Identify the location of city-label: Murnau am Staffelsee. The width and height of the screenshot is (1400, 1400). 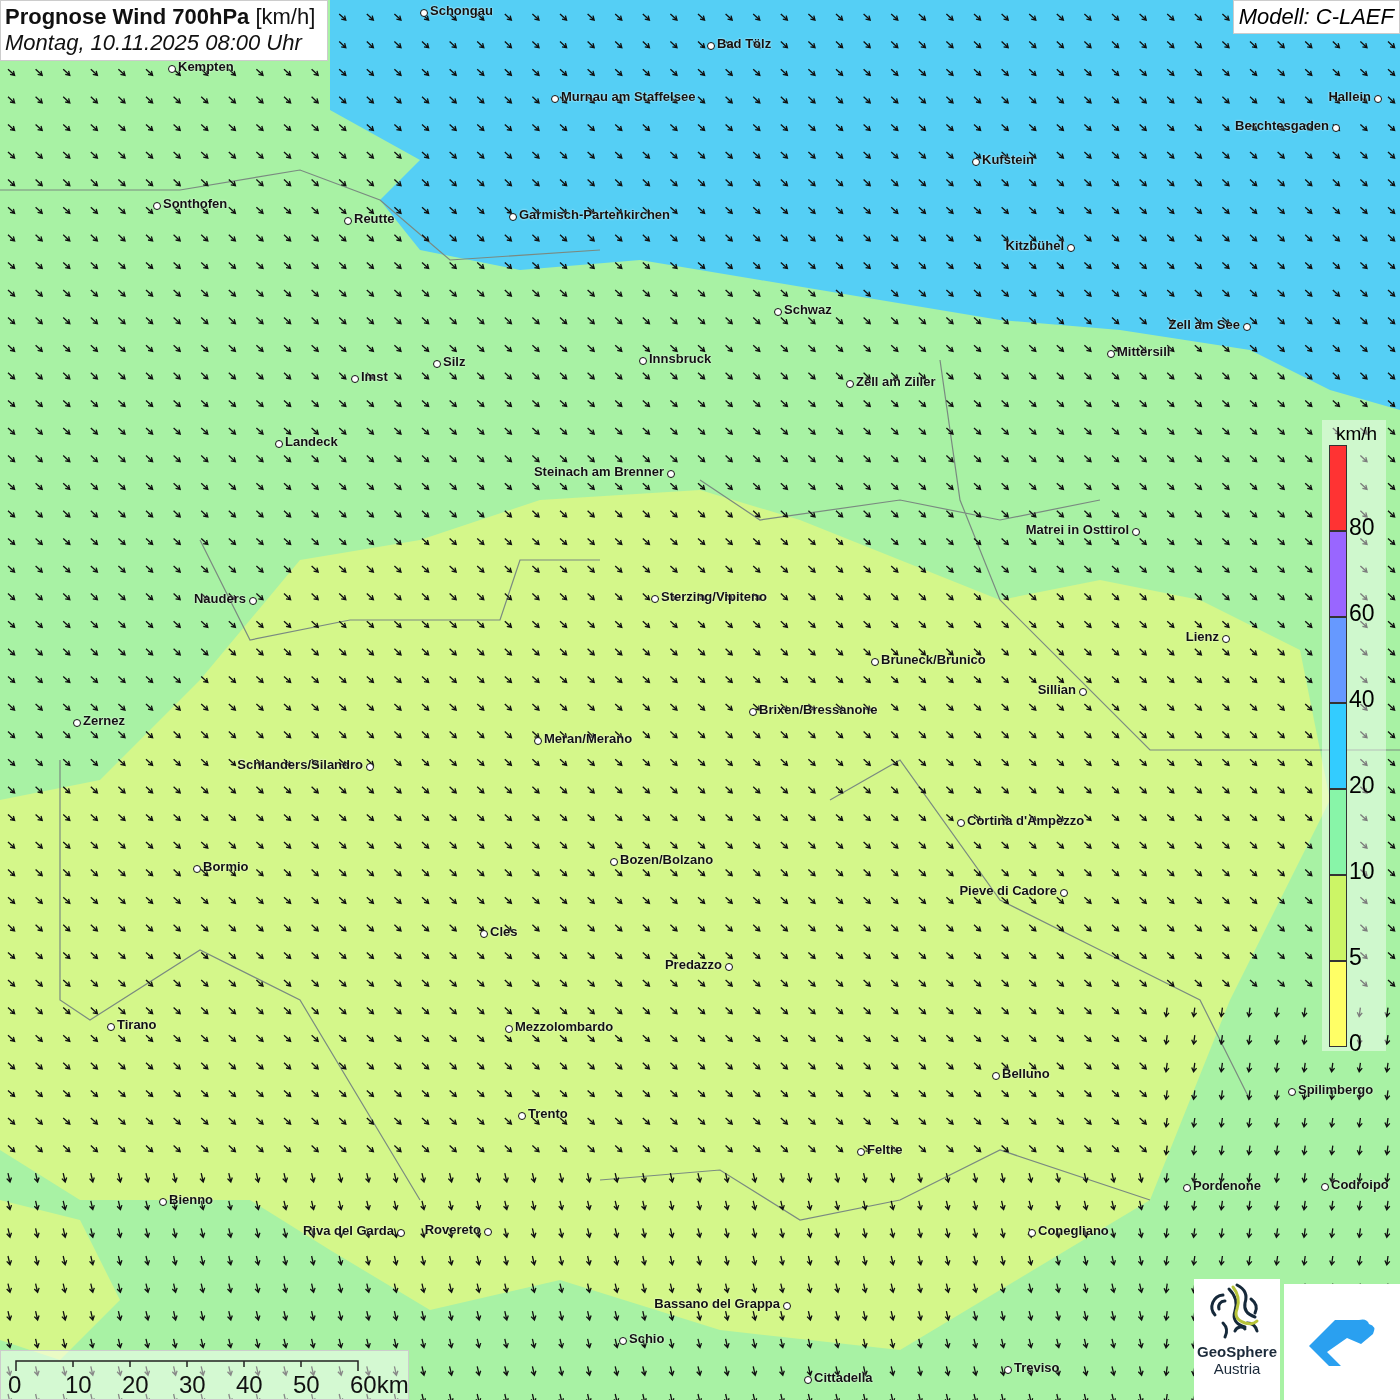
(628, 96).